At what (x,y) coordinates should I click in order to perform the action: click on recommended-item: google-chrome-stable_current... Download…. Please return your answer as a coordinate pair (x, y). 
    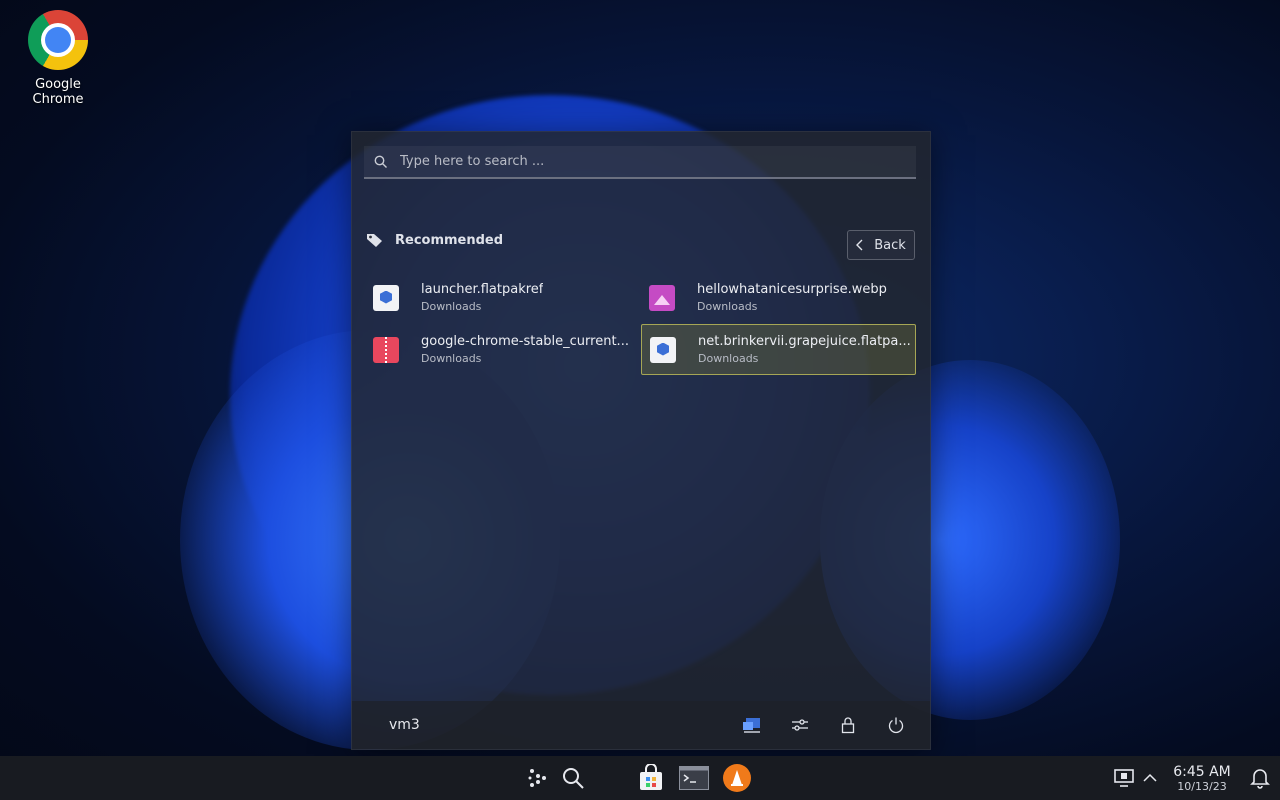
    Looking at the image, I should click on (502, 349).